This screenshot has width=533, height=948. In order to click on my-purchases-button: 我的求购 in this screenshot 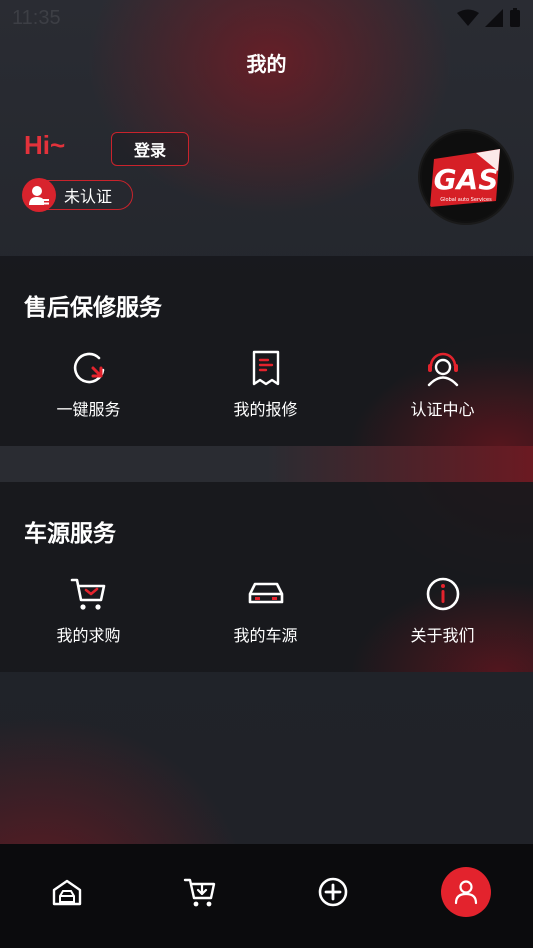, I will do `click(88, 610)`.